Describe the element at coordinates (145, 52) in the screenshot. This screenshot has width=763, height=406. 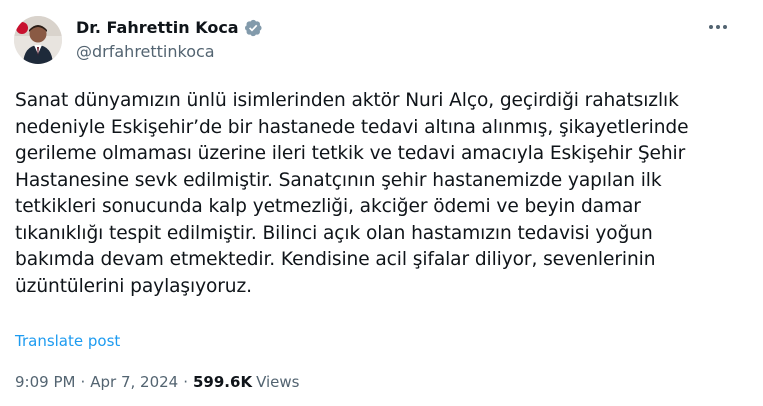
I see `author-handle: @drfahrettinkoca` at that location.